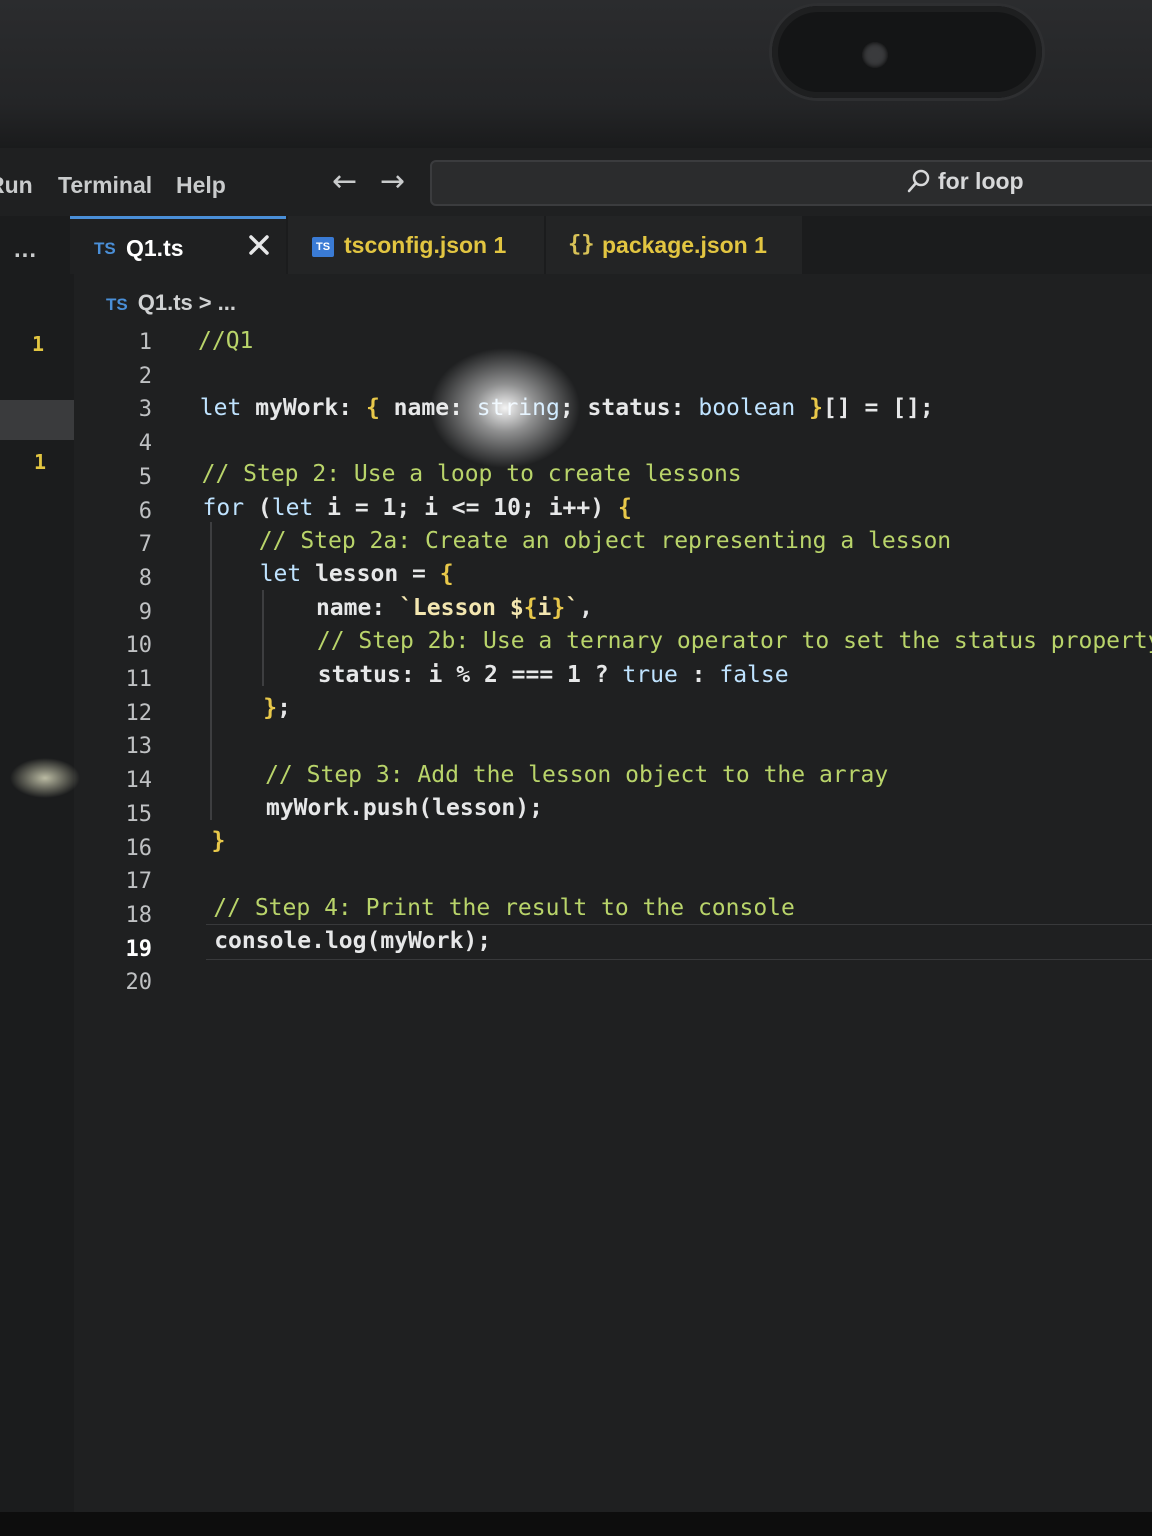 The image size is (1152, 1536). I want to click on line-number: 2, so click(145, 376).